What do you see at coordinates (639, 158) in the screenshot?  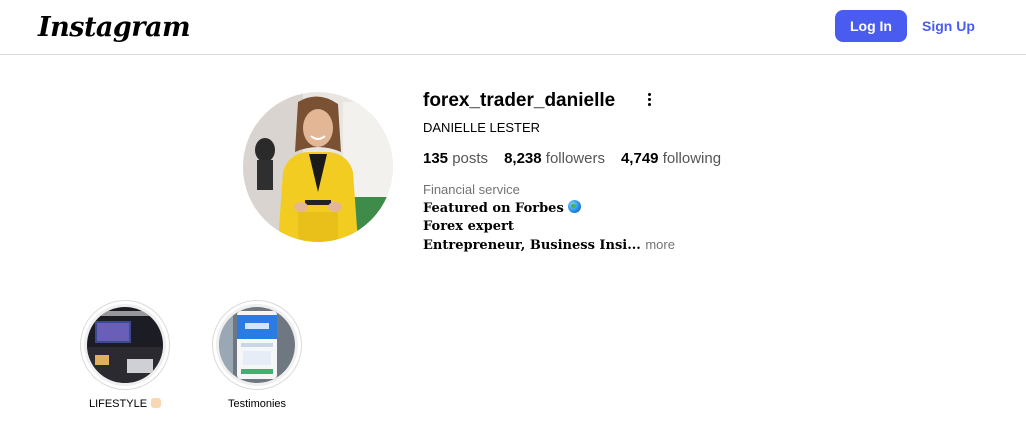 I see `following-count: 4,749` at bounding box center [639, 158].